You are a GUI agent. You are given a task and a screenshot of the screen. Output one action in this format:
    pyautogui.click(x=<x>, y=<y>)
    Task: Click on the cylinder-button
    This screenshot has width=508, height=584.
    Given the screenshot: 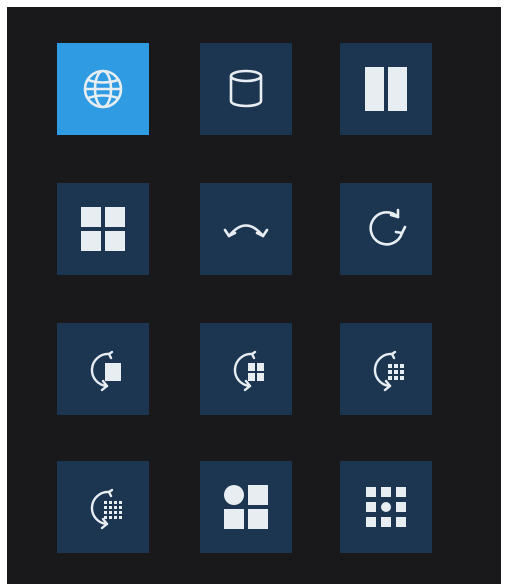 What is the action you would take?
    pyautogui.click(x=246, y=89)
    